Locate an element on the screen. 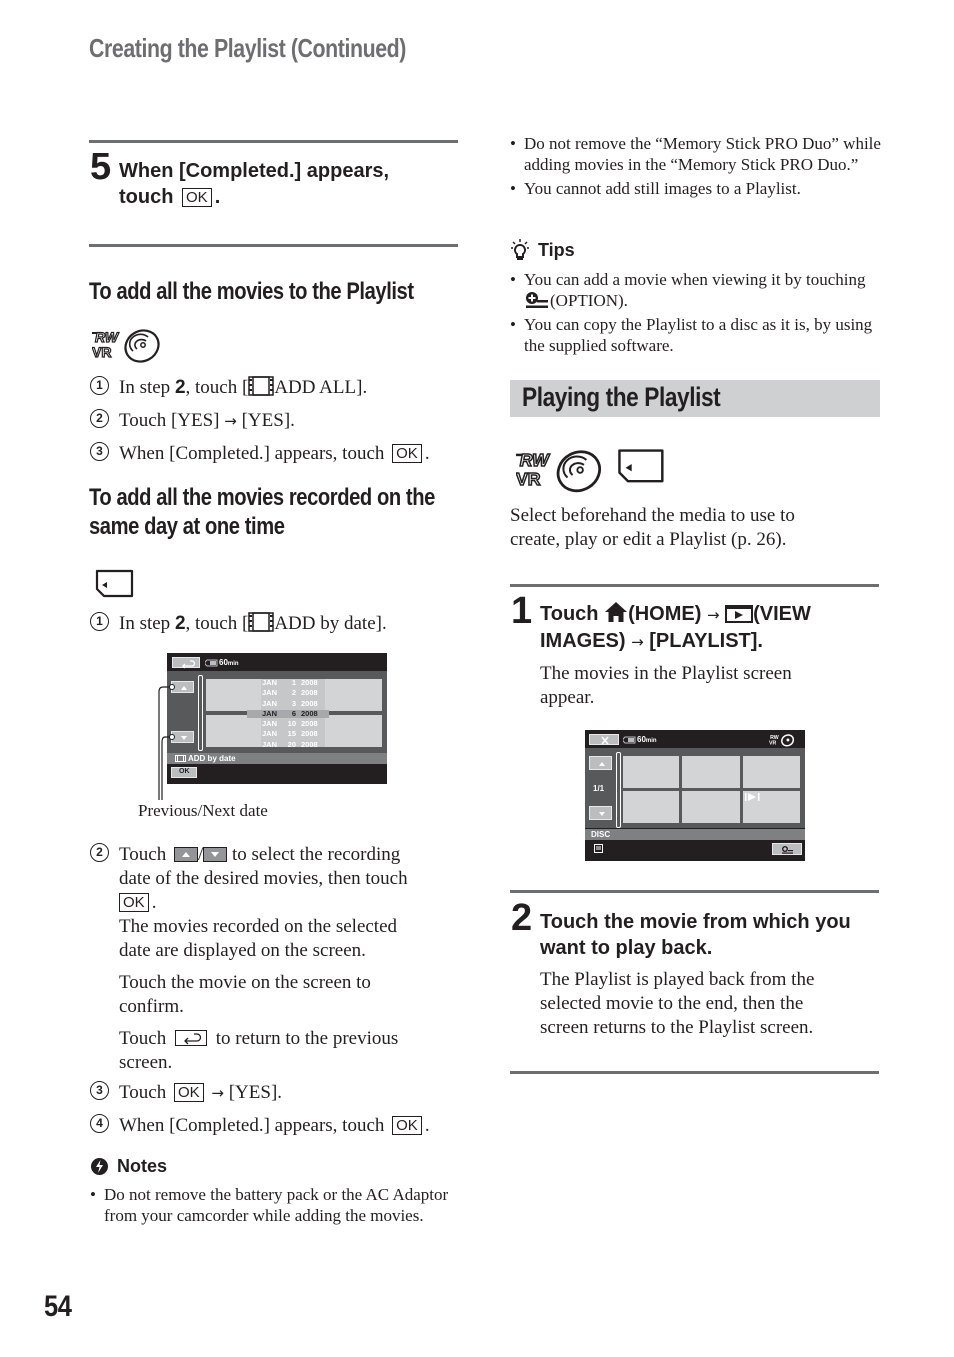 This screenshot has height=1357, width=954. callout-label: Previous/Next date is located at coordinates (203, 810).